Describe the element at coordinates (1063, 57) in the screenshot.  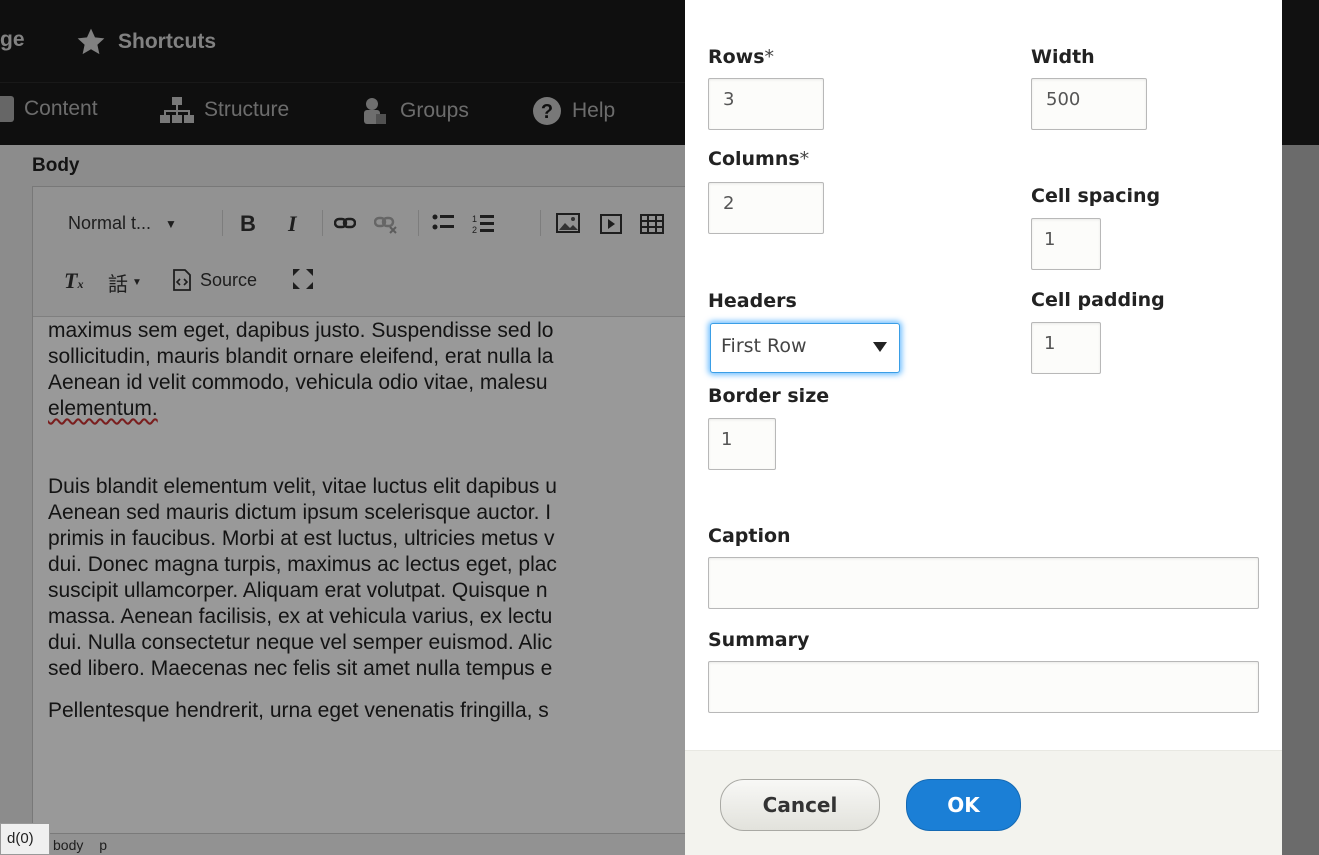
I see `width-label: Width` at that location.